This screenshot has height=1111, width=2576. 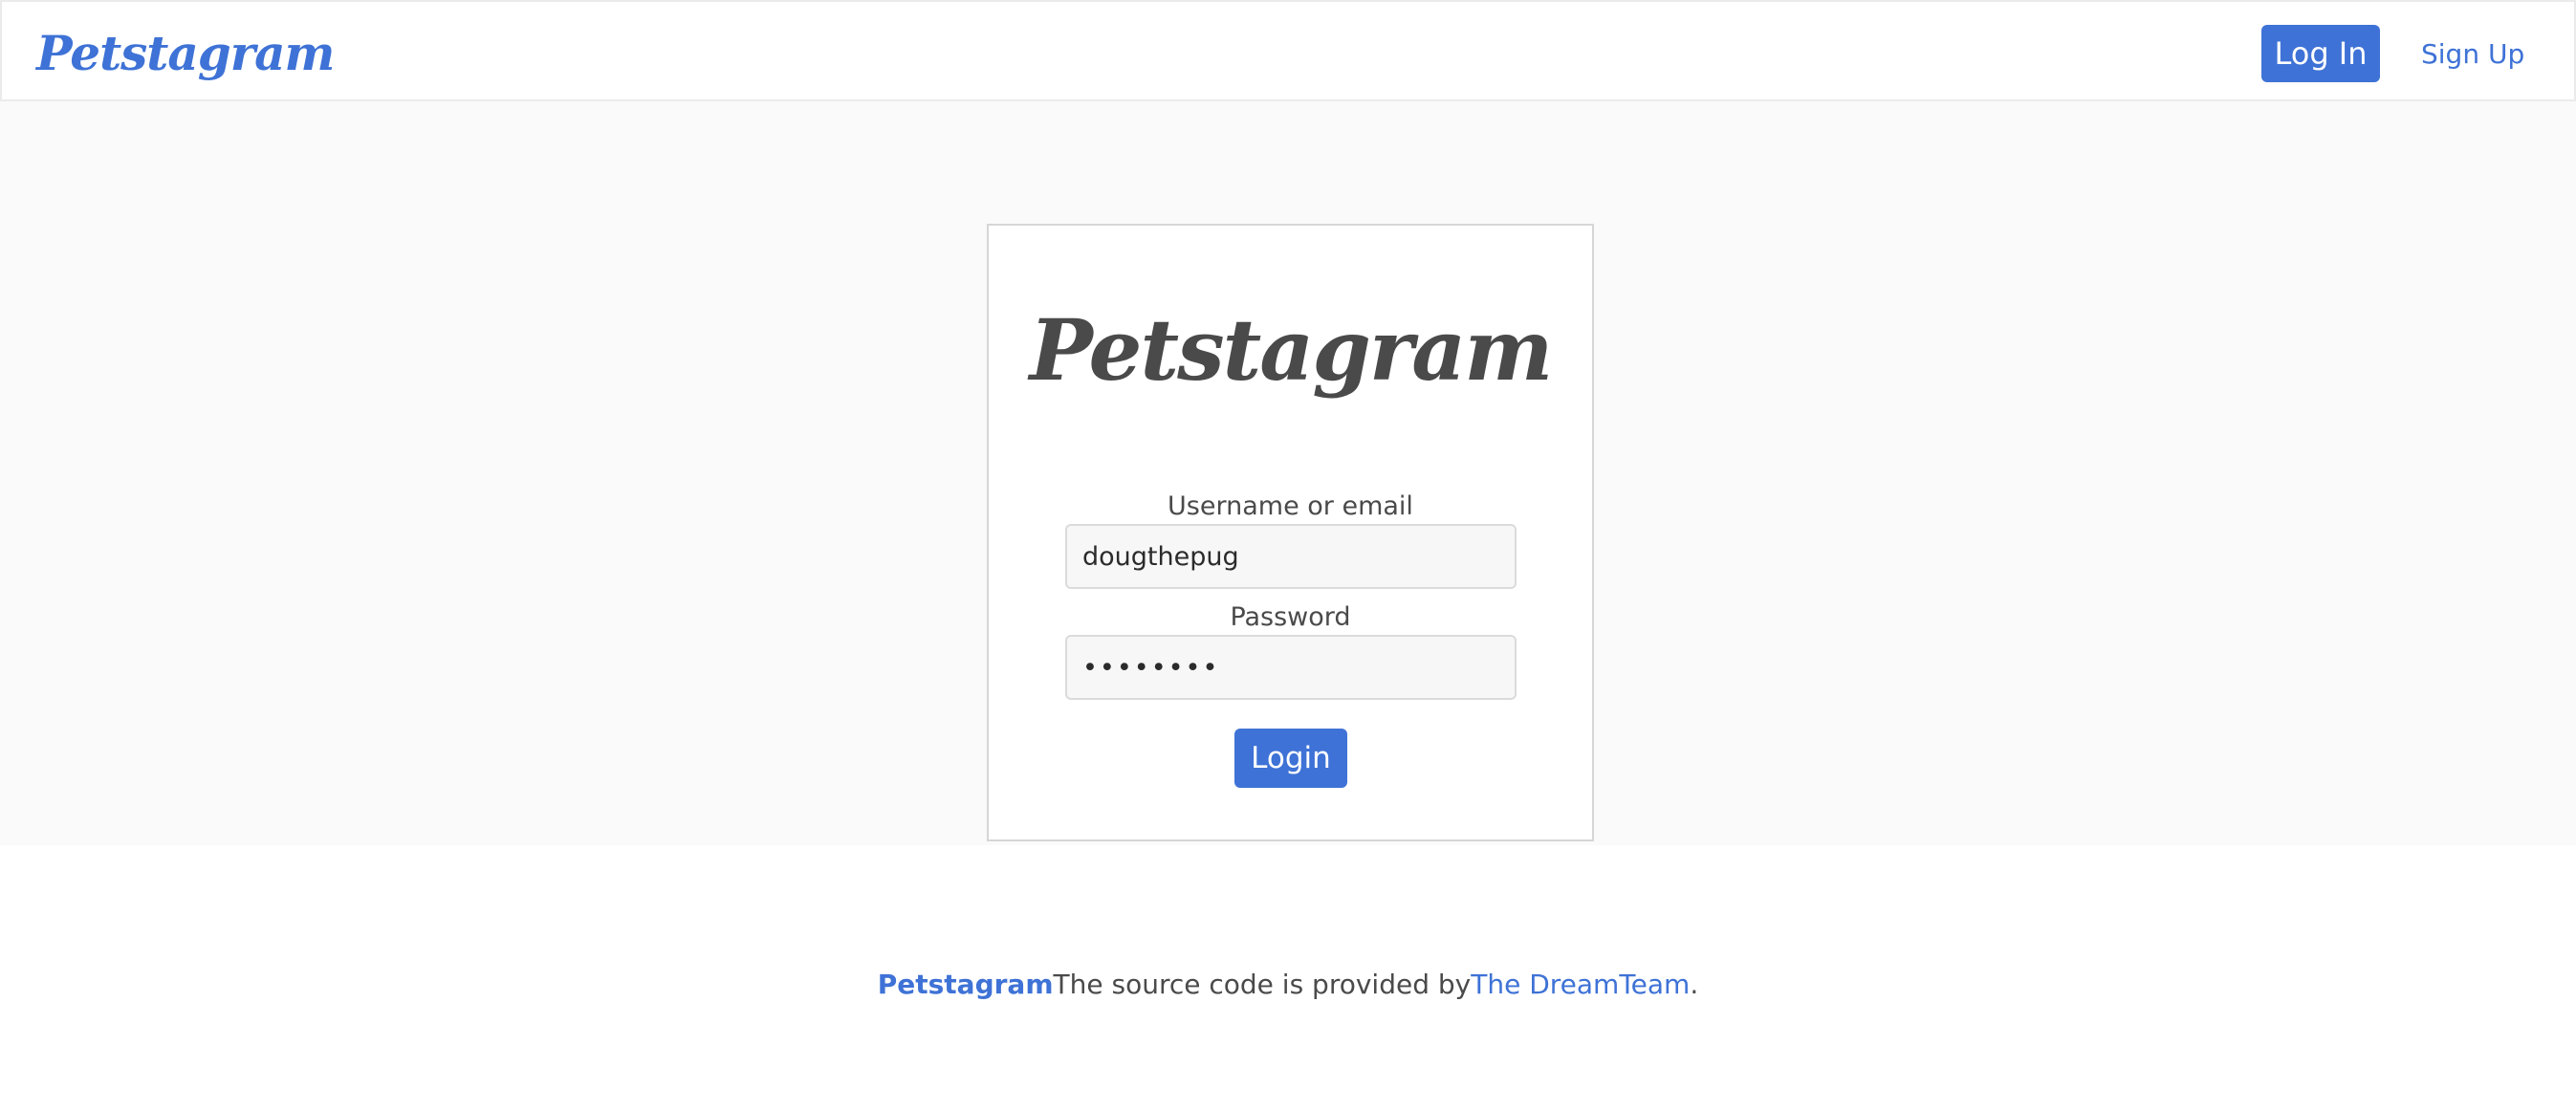 What do you see at coordinates (965, 984) in the screenshot?
I see `footer-brand: Petstagram` at bounding box center [965, 984].